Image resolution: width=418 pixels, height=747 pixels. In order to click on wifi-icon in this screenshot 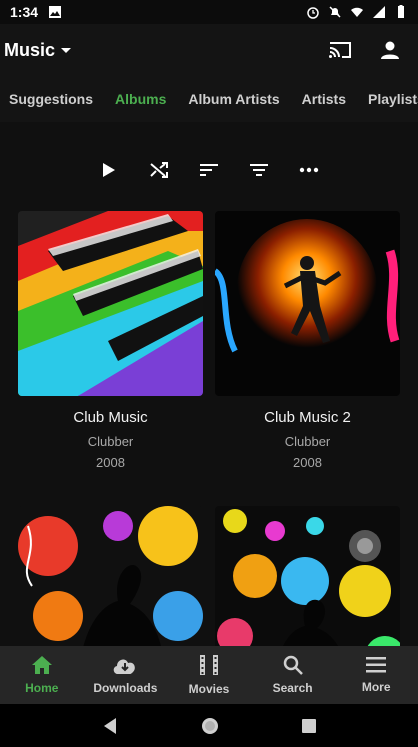, I will do `click(357, 12)`.